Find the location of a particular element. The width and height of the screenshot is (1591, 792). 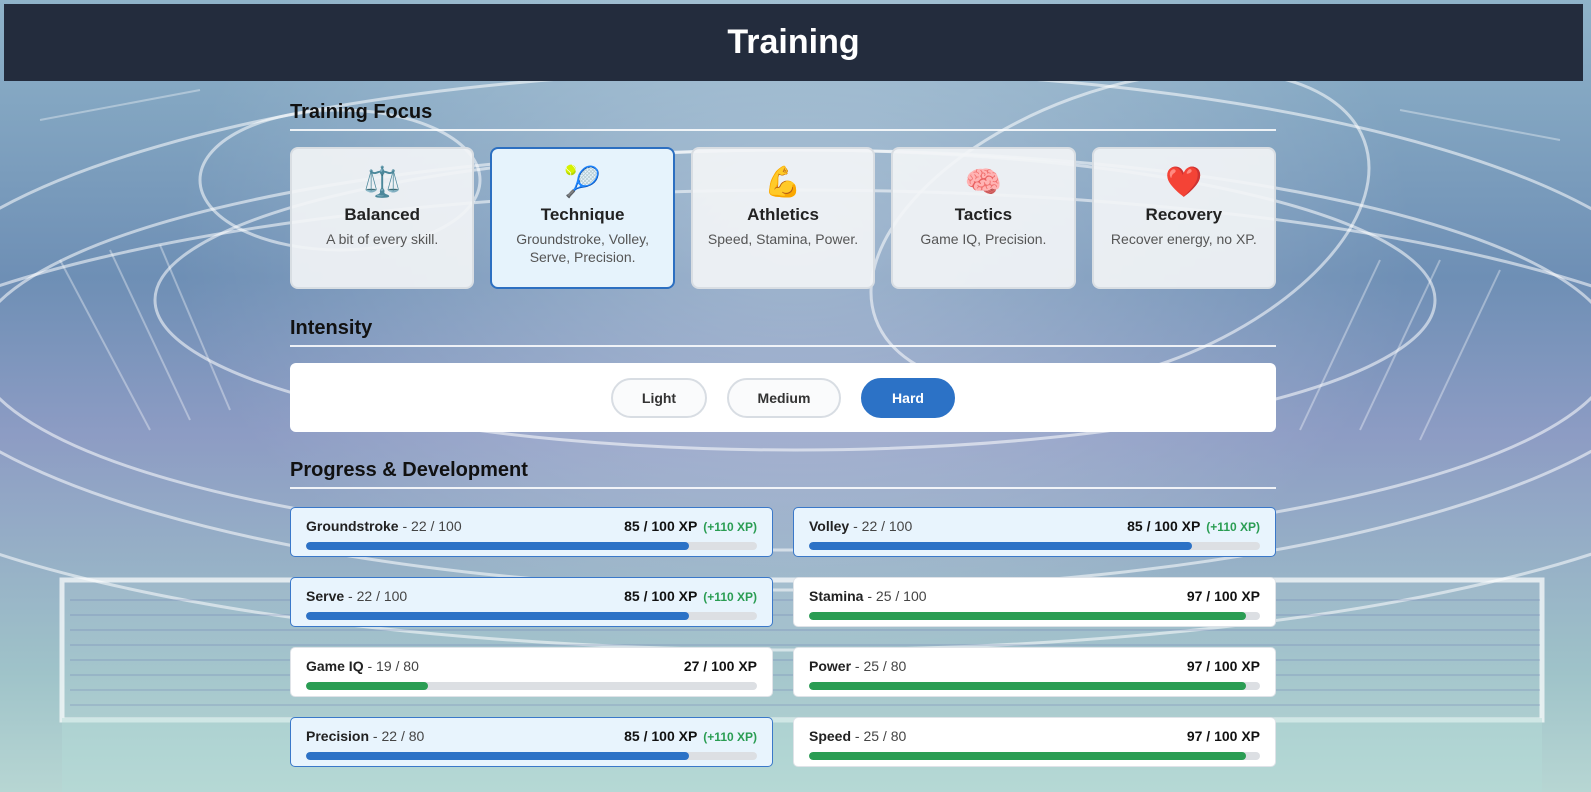

stat-xp-group: 27 / 100 XP is located at coordinates (720, 667).